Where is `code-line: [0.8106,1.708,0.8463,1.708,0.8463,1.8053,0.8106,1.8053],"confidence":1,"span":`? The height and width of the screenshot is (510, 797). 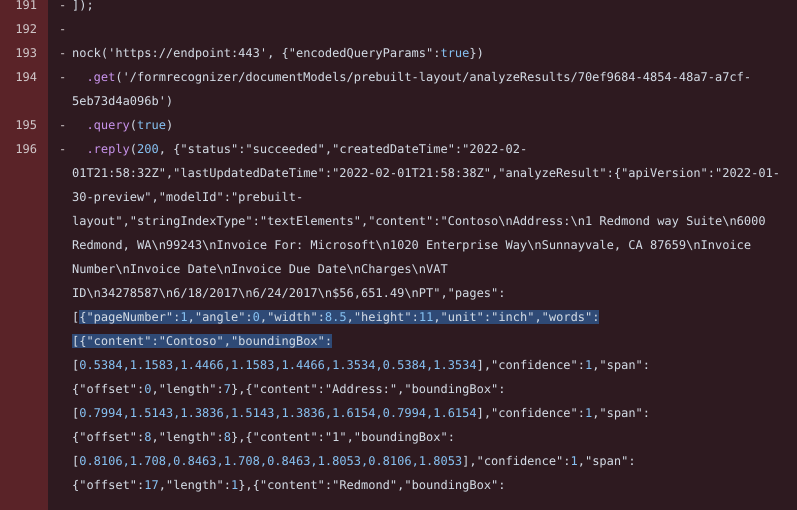 code-line: [0.8106,1.708,0.8463,1.708,0.8463,1.8053,0.8106,1.8053],"confidence":1,"span": is located at coordinates (354, 461).